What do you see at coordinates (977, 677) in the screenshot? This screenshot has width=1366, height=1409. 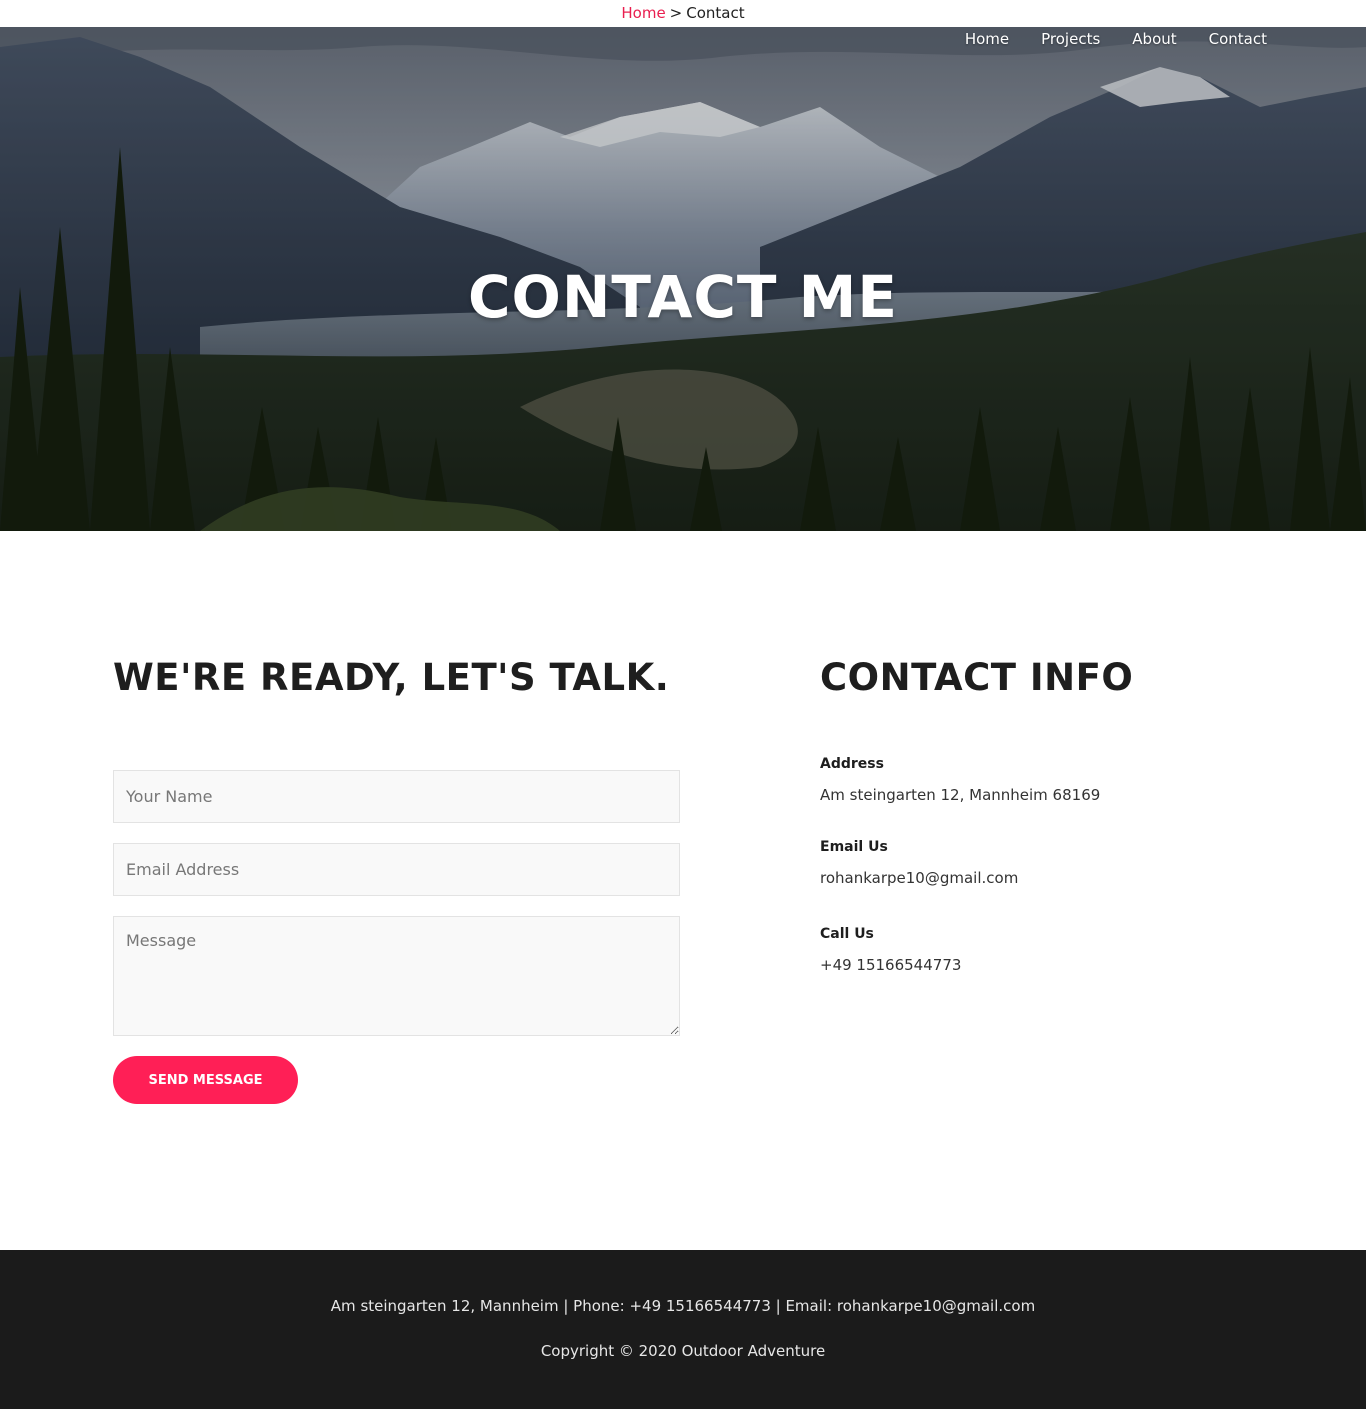 I see `contact-info-heading: CONTACT INFO` at bounding box center [977, 677].